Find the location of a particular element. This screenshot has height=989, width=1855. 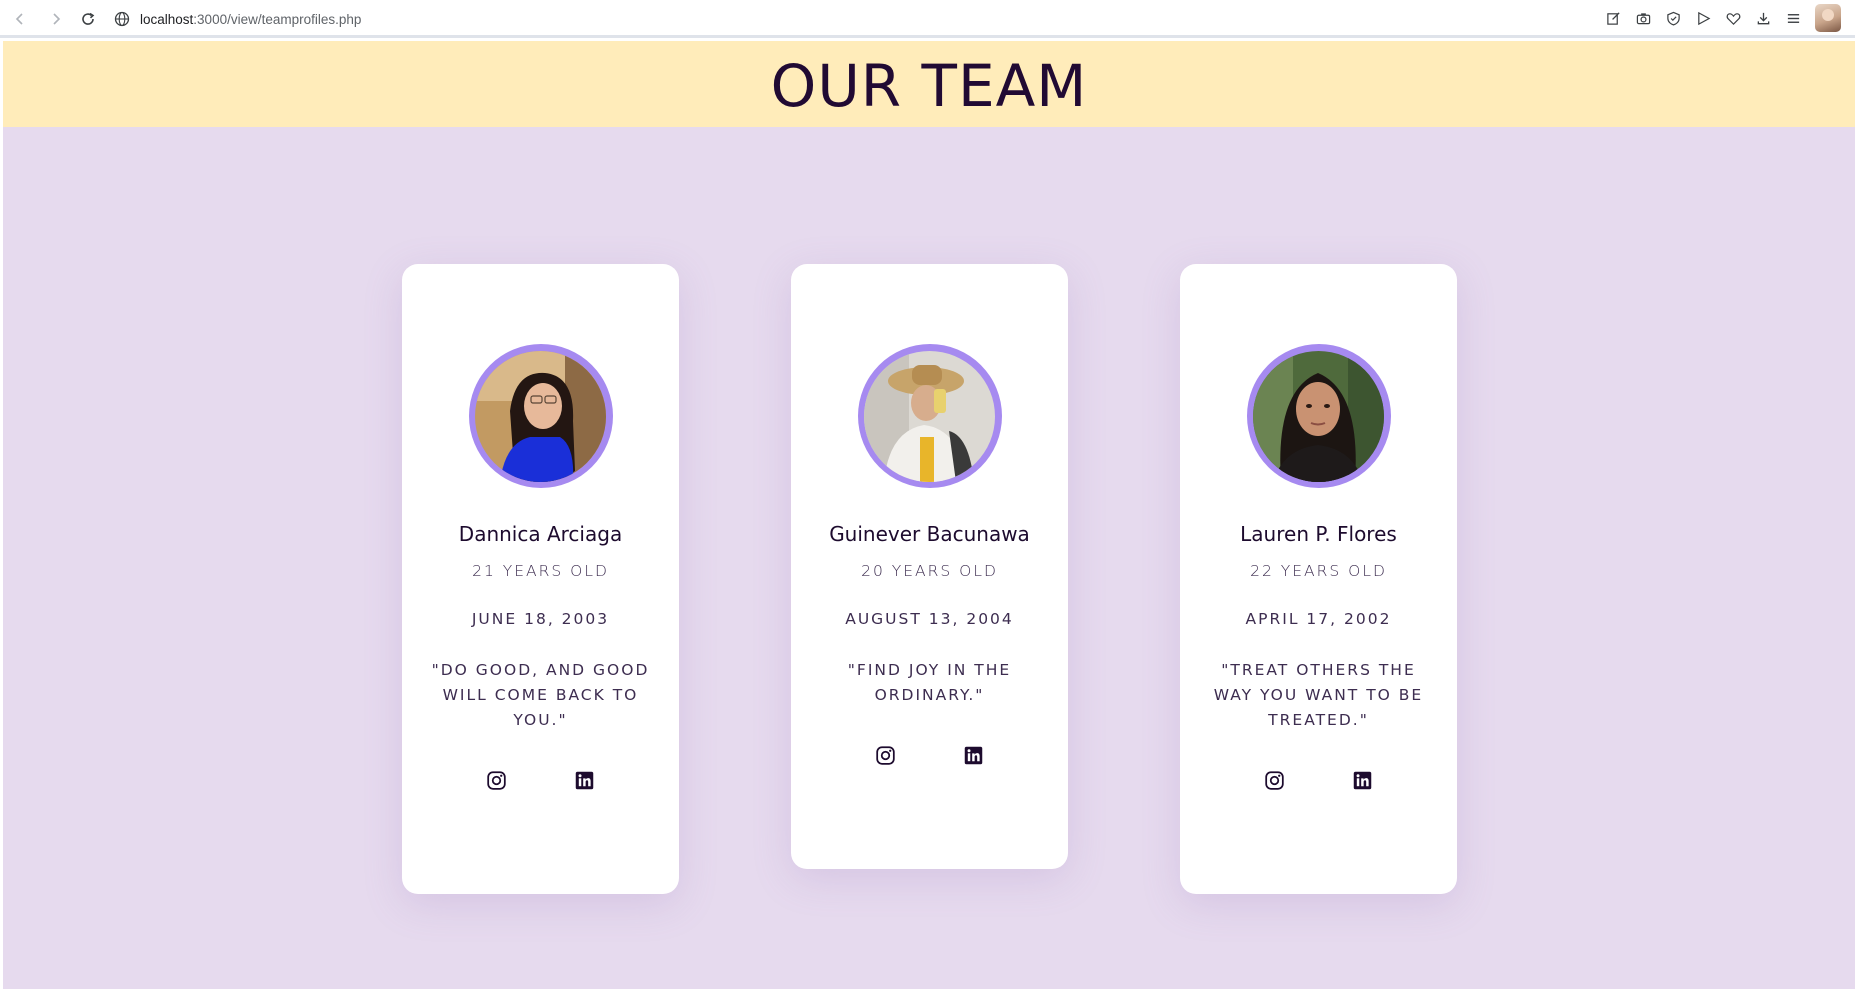

member-age: 20 YEARS OLD is located at coordinates (929, 571).